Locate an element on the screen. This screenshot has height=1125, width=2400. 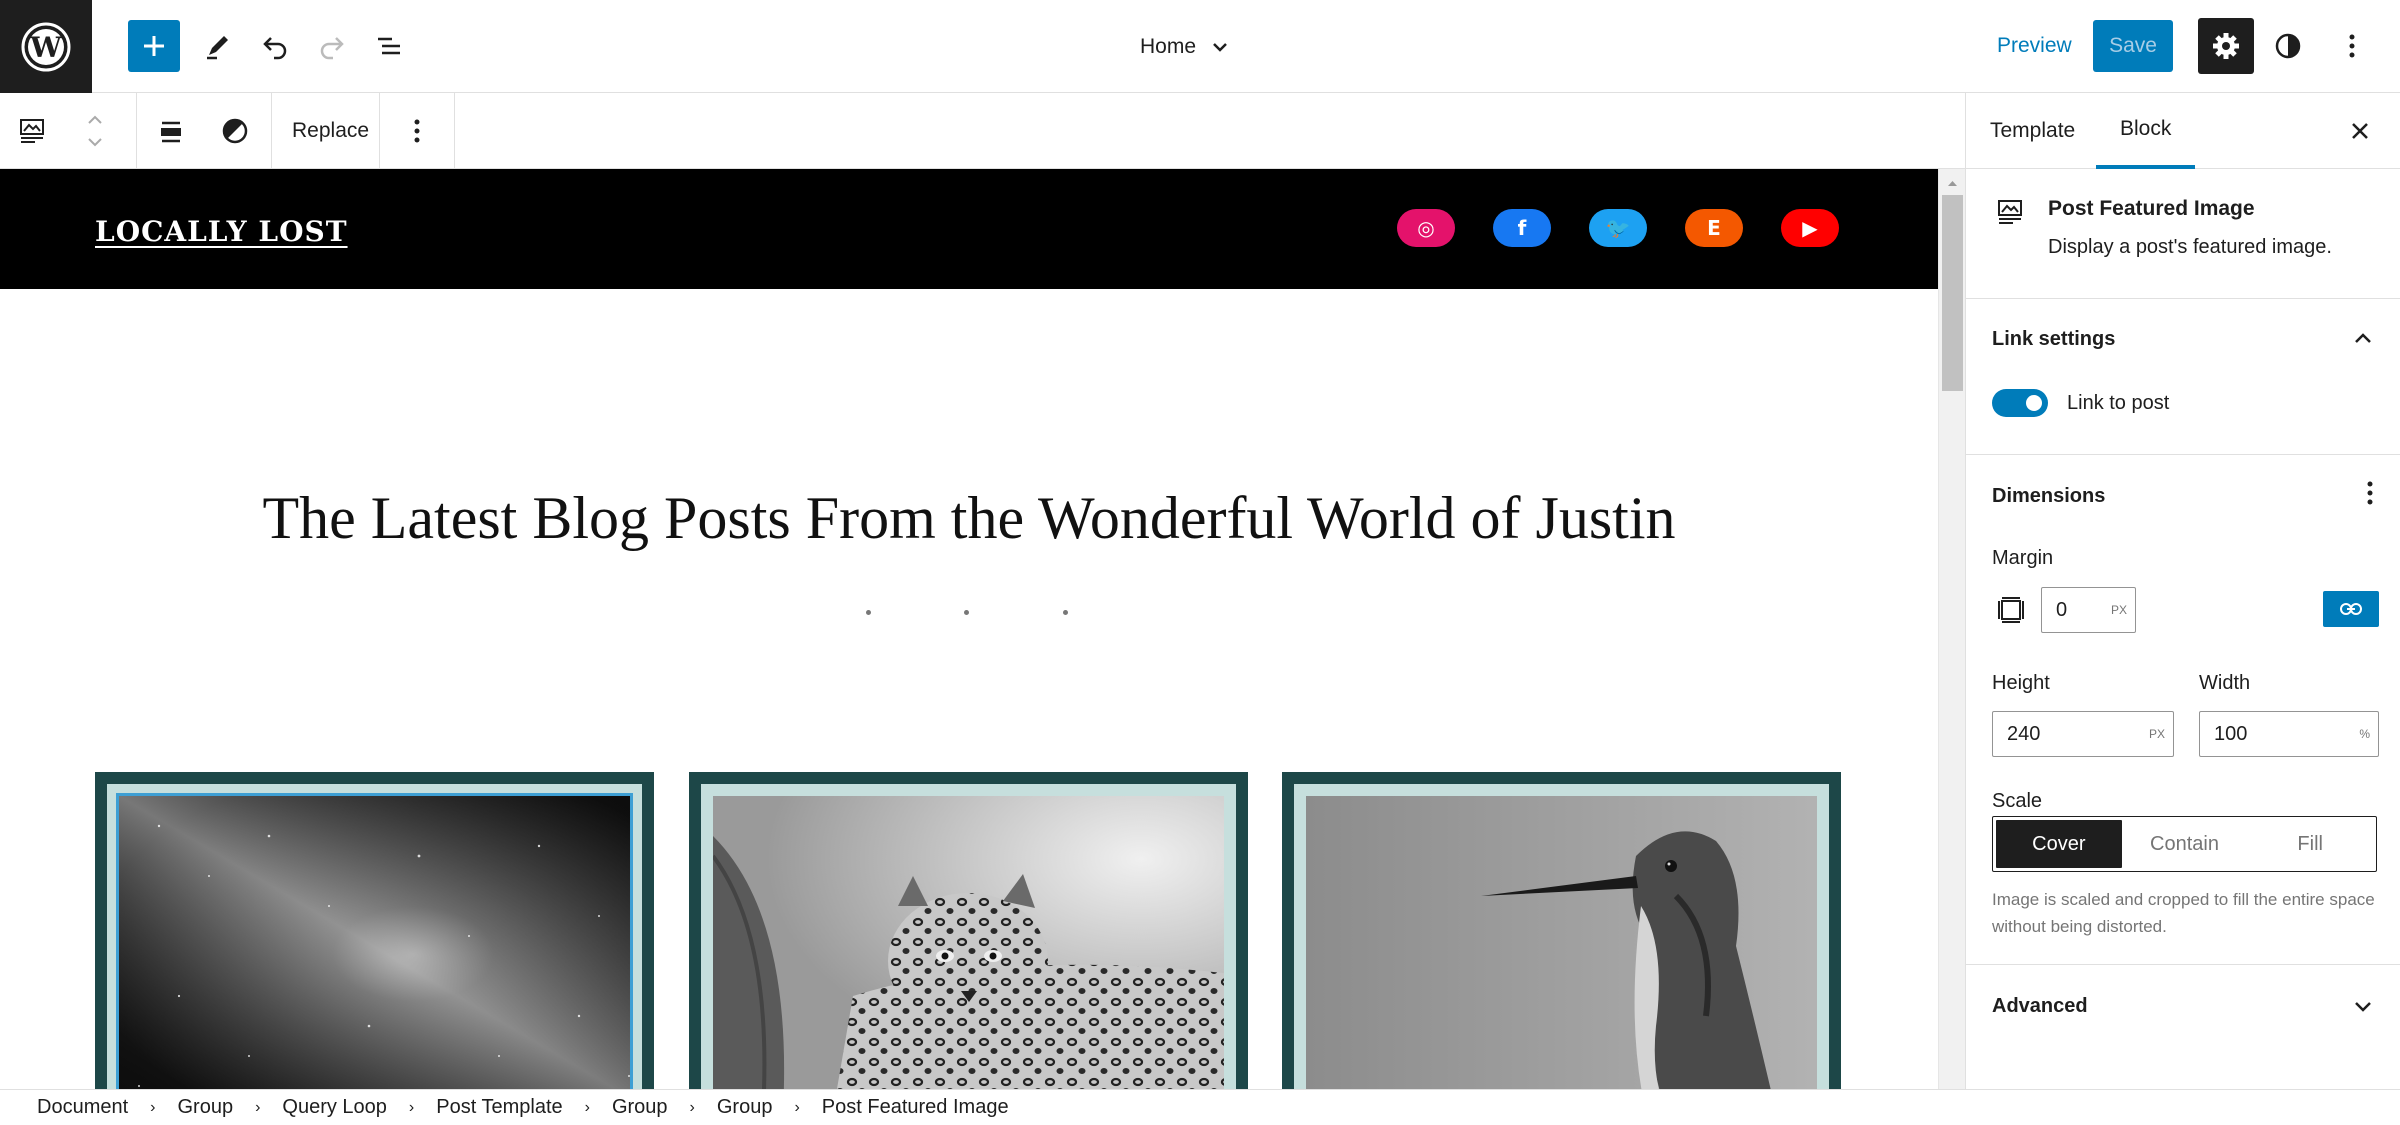
height-input: 240 PX is located at coordinates (2083, 734).